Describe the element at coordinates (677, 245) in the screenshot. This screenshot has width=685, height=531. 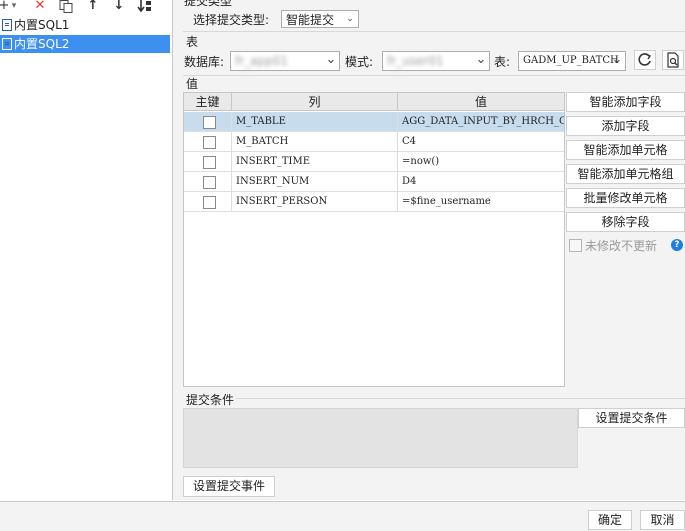
I see `help-icon: ?` at that location.